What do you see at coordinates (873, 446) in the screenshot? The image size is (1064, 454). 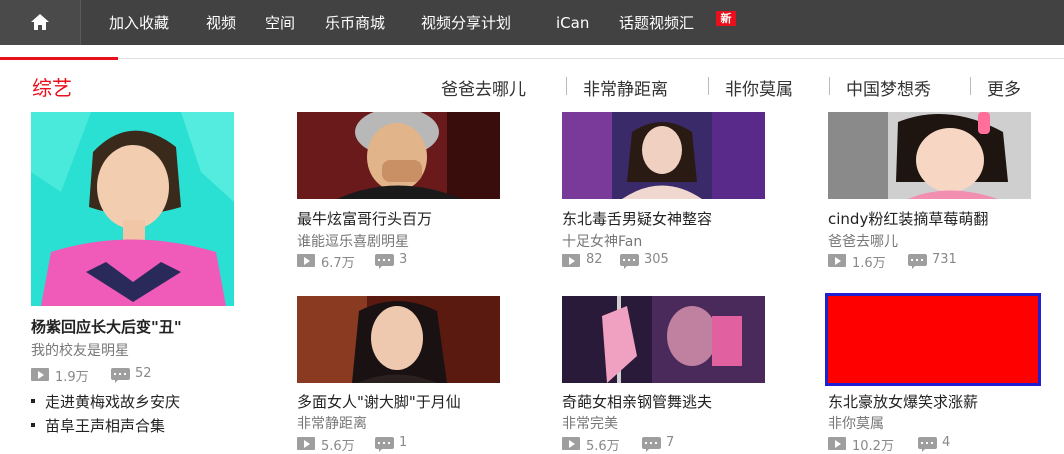 I see `play-count: 10.2万` at bounding box center [873, 446].